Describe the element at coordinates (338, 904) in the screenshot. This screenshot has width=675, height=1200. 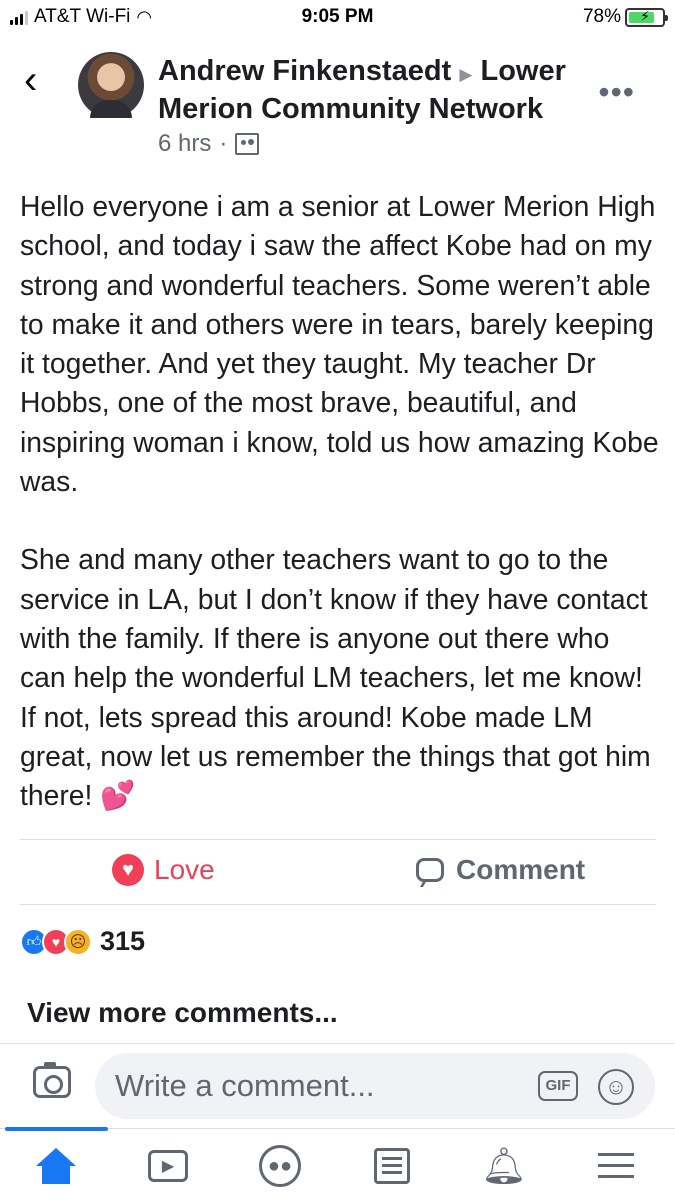
I see `divider` at that location.